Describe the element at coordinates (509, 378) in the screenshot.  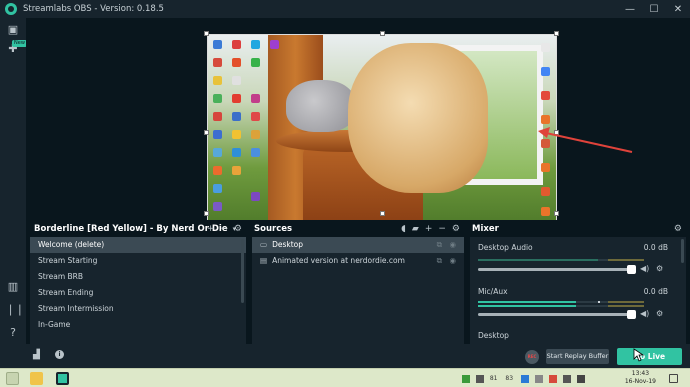
I see `tray-number: 83` at that location.